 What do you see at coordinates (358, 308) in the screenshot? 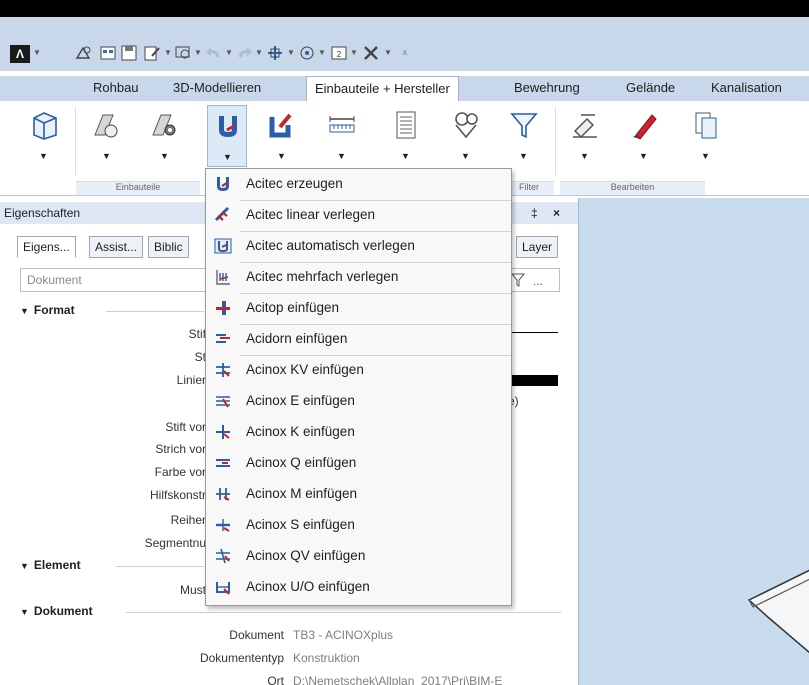
I see `menu-item-acitop: Acitop einfügen` at bounding box center [358, 308].